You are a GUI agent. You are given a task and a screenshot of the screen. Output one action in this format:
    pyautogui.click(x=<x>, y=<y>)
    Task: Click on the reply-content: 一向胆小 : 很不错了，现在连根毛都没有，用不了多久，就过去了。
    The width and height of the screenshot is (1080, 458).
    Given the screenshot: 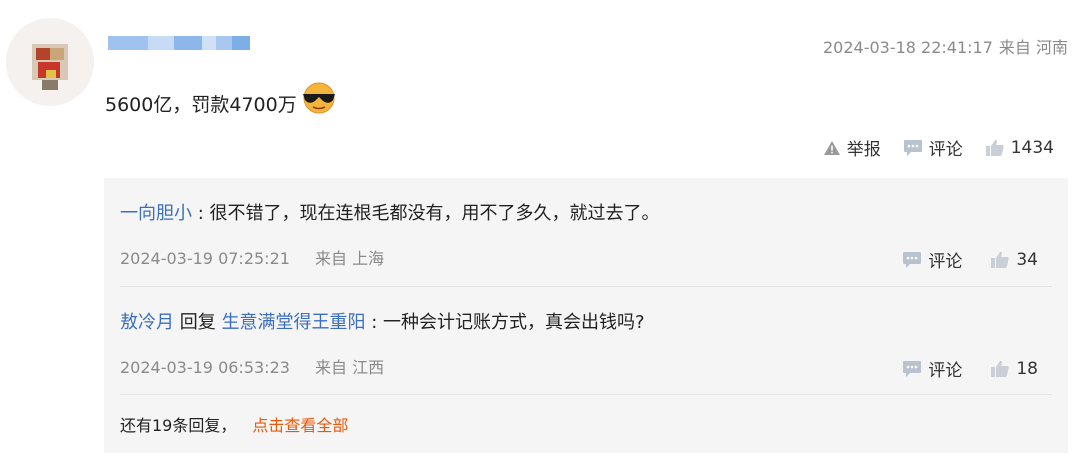 What is the action you would take?
    pyautogui.click(x=586, y=212)
    